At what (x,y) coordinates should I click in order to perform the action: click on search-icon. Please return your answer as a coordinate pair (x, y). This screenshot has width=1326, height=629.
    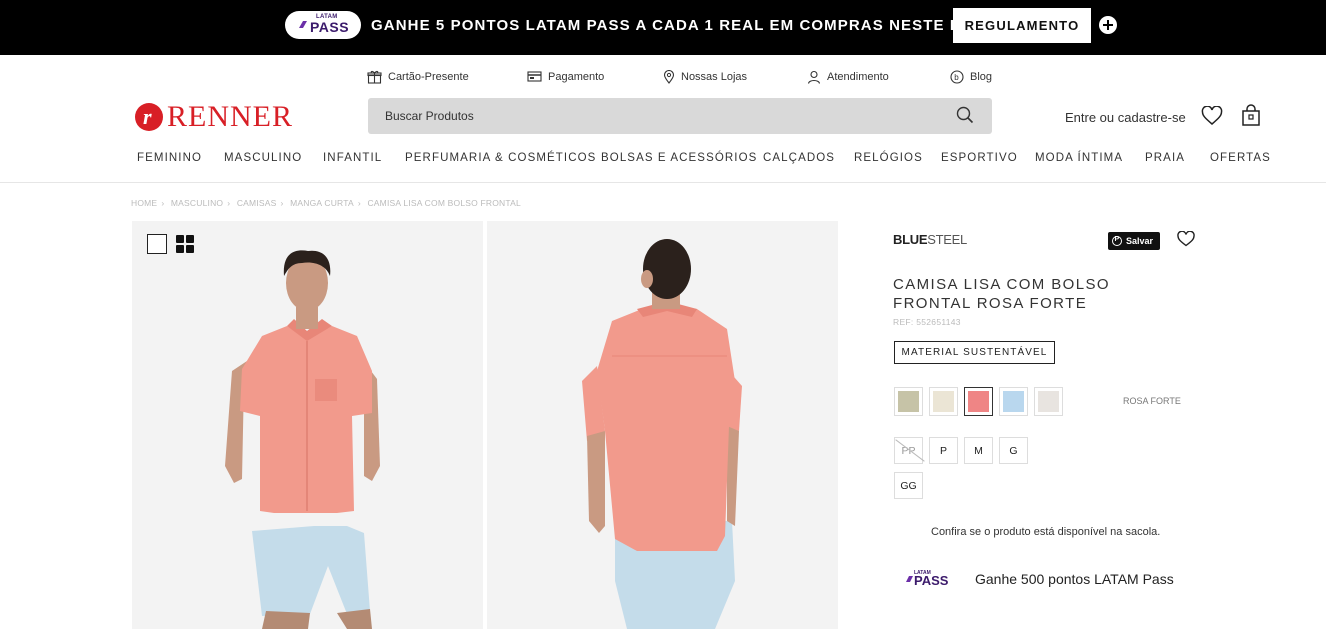
    Looking at the image, I should click on (965, 115).